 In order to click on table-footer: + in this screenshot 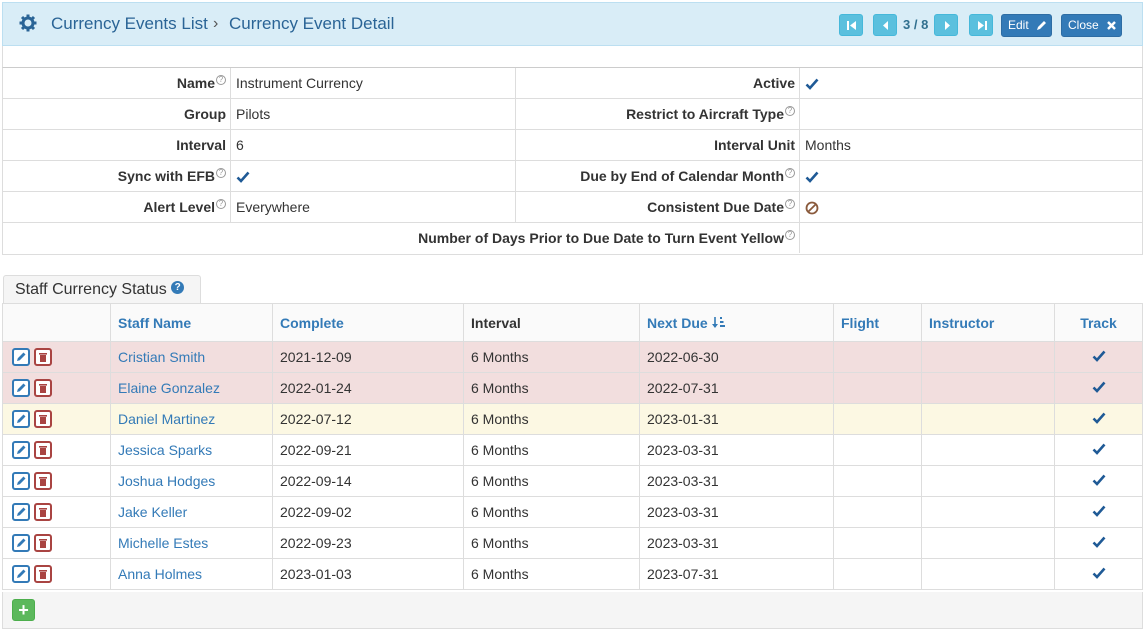, I will do `click(572, 610)`.